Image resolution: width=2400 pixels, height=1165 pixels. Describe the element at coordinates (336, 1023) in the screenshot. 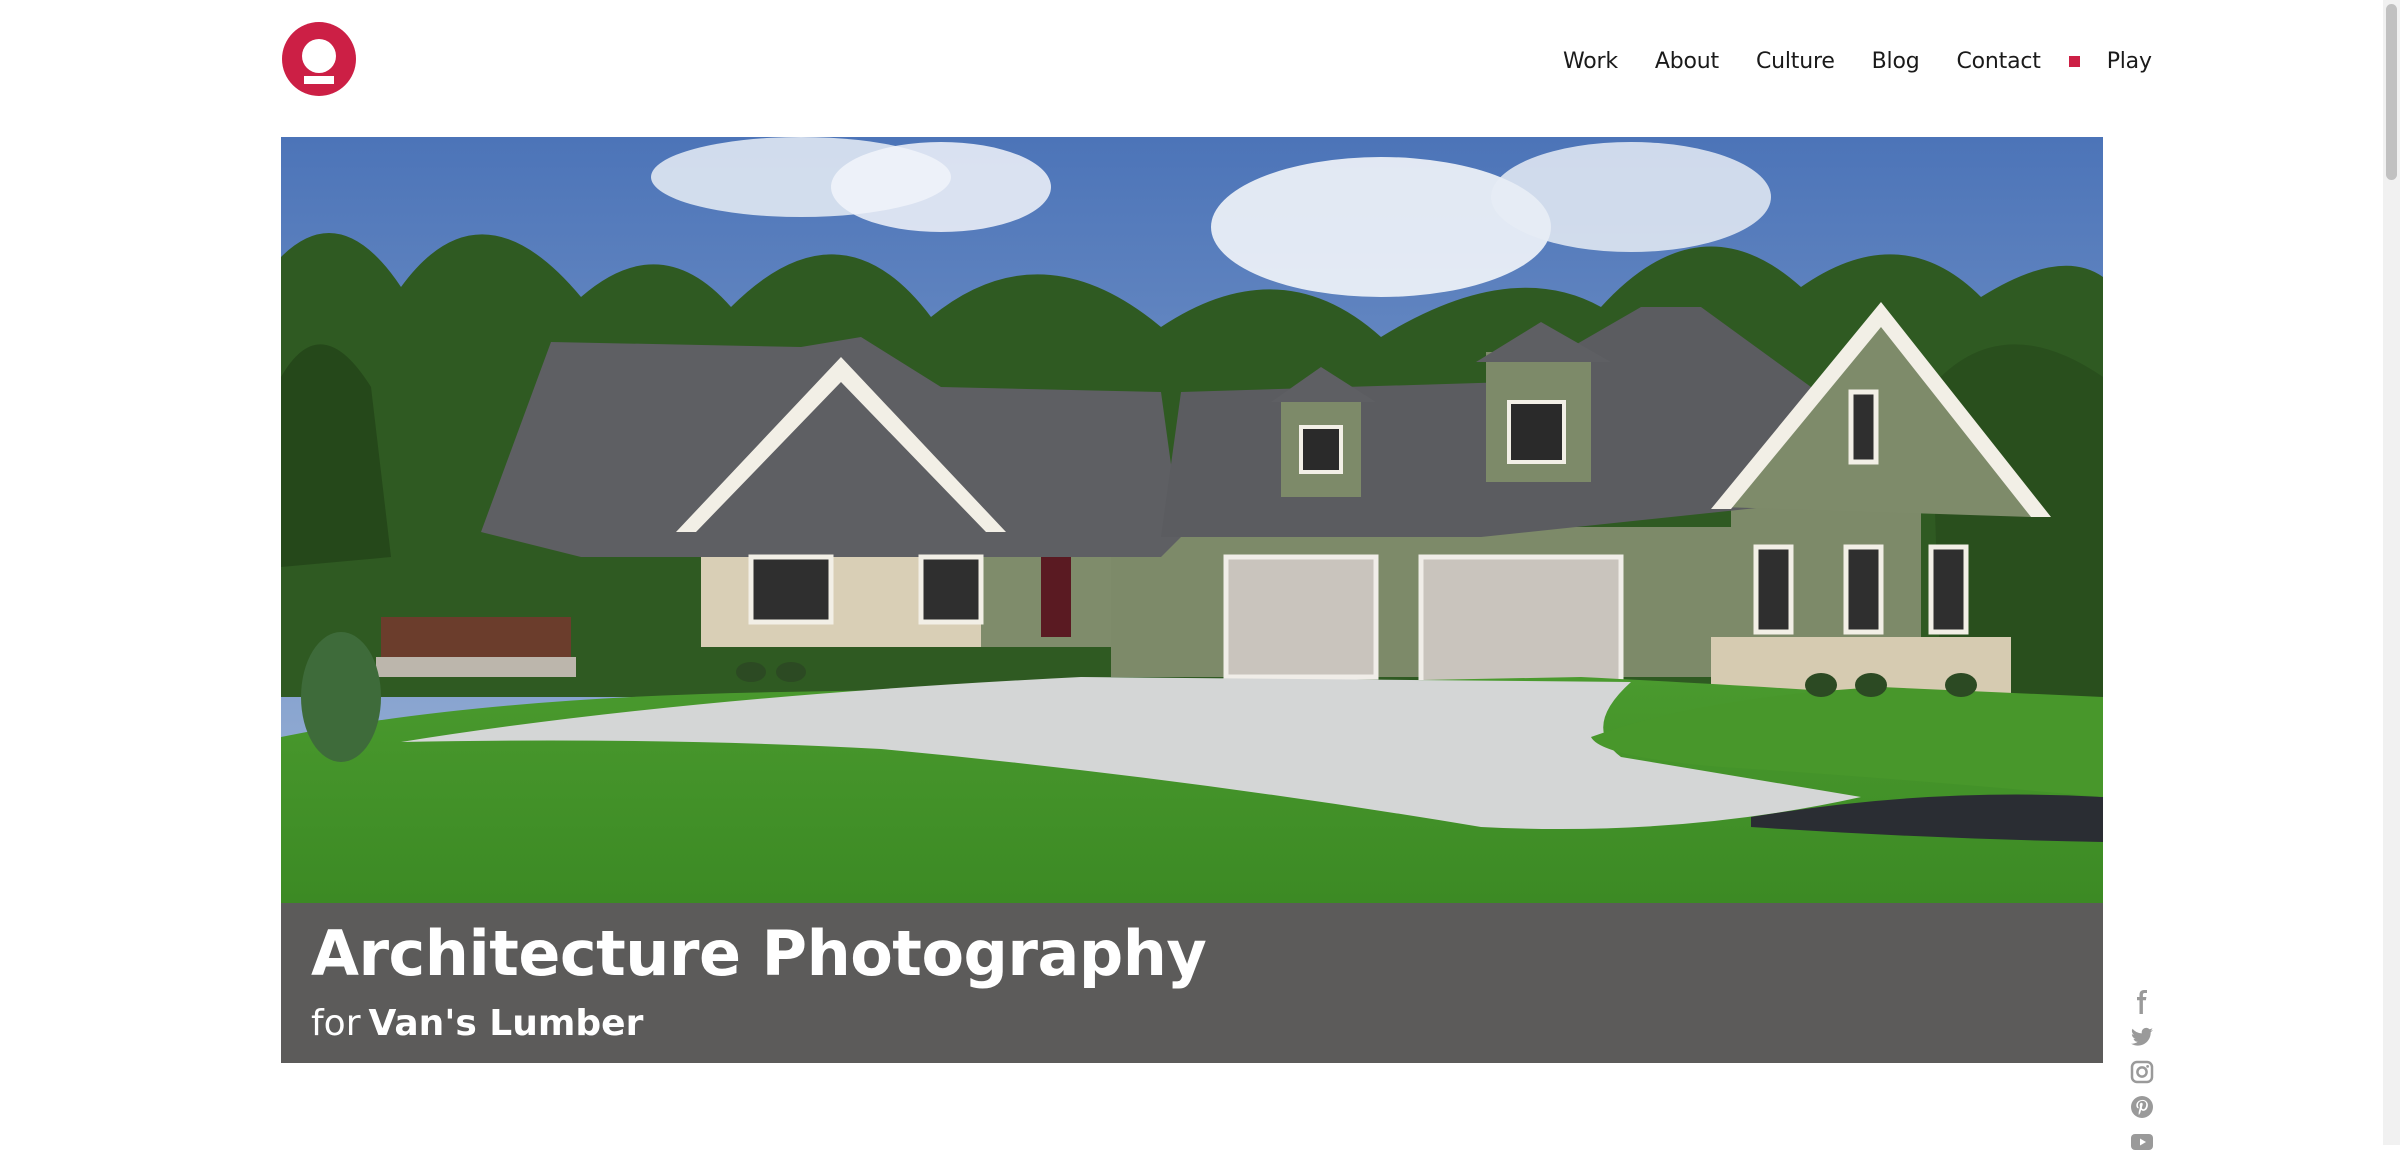

I see `hero-for-label: for` at that location.